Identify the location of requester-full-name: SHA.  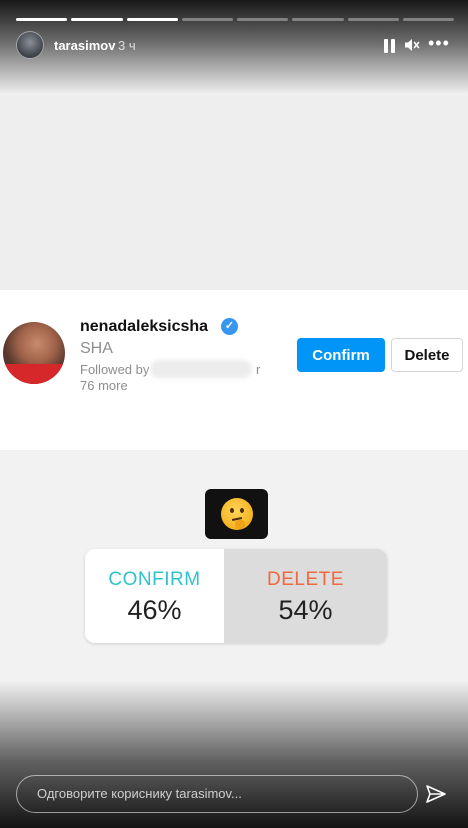
(96, 348).